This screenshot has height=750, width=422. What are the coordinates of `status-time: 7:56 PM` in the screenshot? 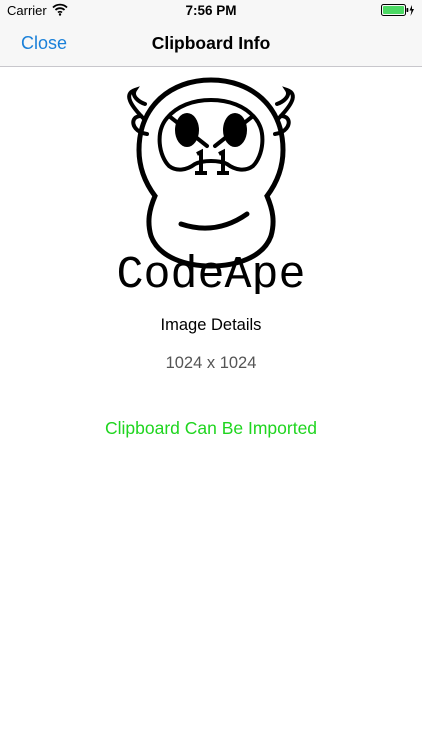 It's located at (211, 10).